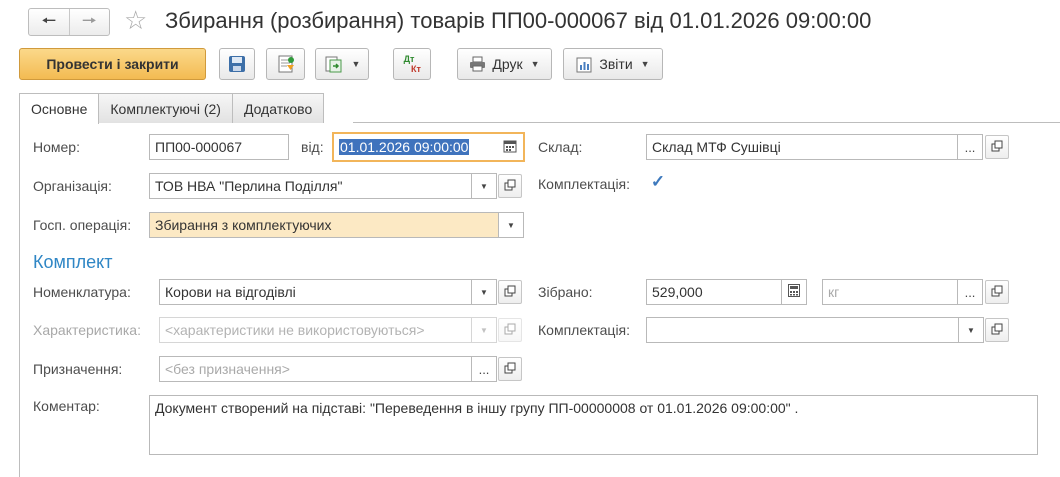 This screenshot has width=1060, height=477. Describe the element at coordinates (82, 292) in the screenshot. I see `nomenclature-label: Номенклатура:` at that location.